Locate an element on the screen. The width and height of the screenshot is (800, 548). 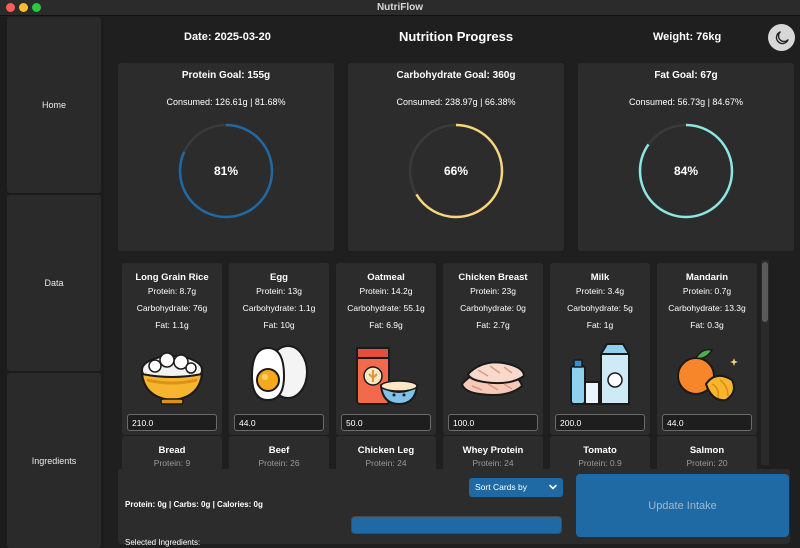
food-name: Salmon is located at coordinates (707, 450).